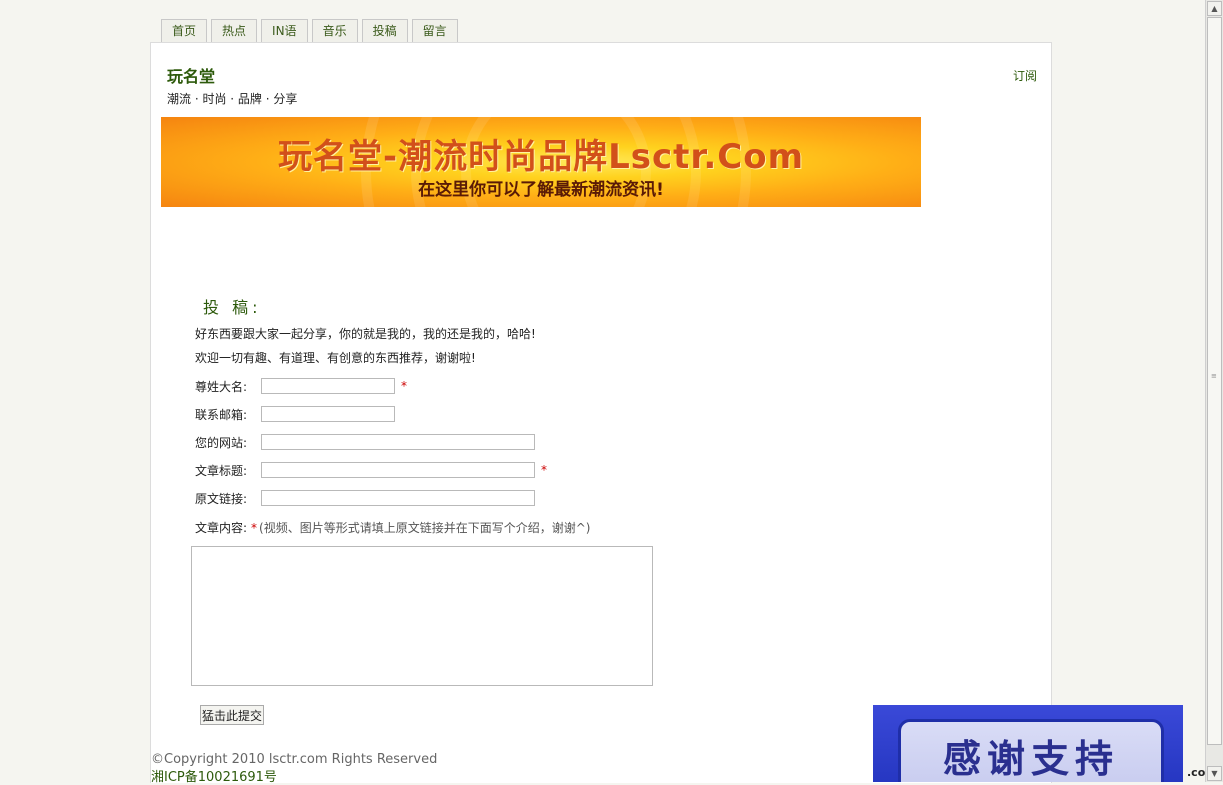  Describe the element at coordinates (541, 157) in the screenshot. I see `banner-title: 玩名堂-潮流时尚品牌Lsctr.Com` at that location.